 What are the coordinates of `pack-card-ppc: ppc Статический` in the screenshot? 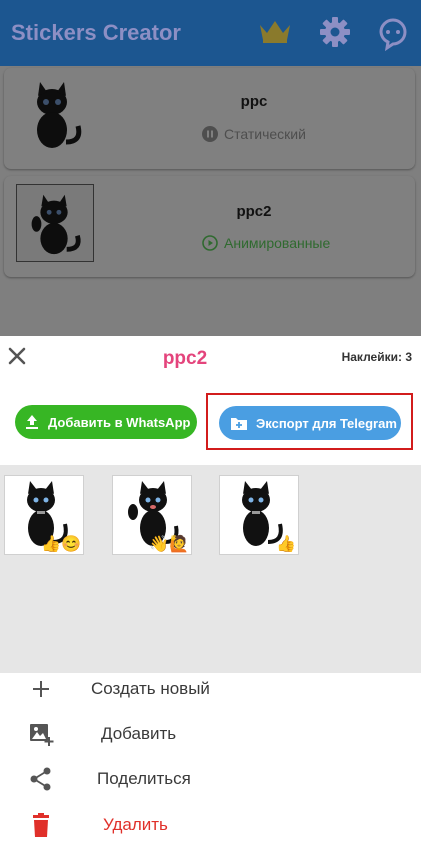 It's located at (209, 118).